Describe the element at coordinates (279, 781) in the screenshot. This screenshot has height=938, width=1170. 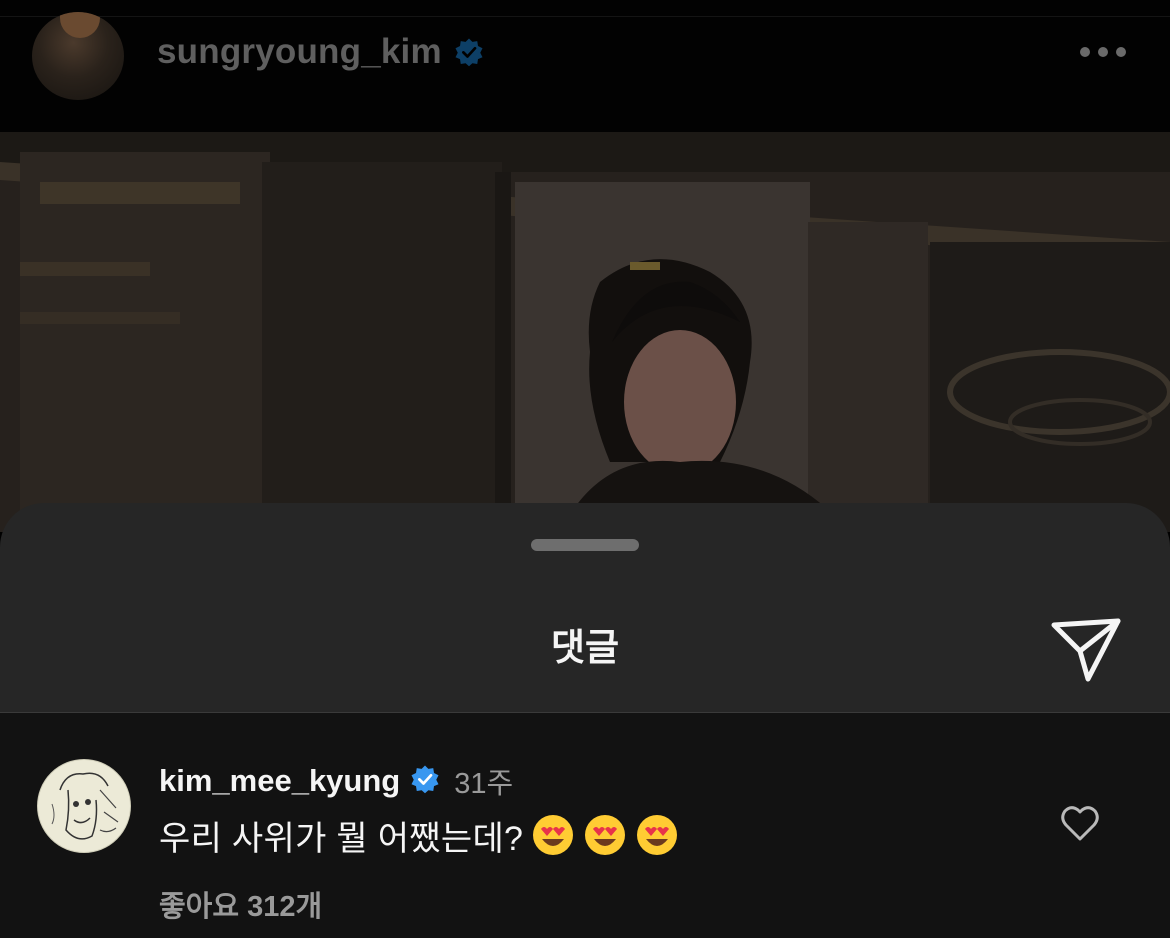
I see `commenter-username: kim_mee_kyung` at that location.